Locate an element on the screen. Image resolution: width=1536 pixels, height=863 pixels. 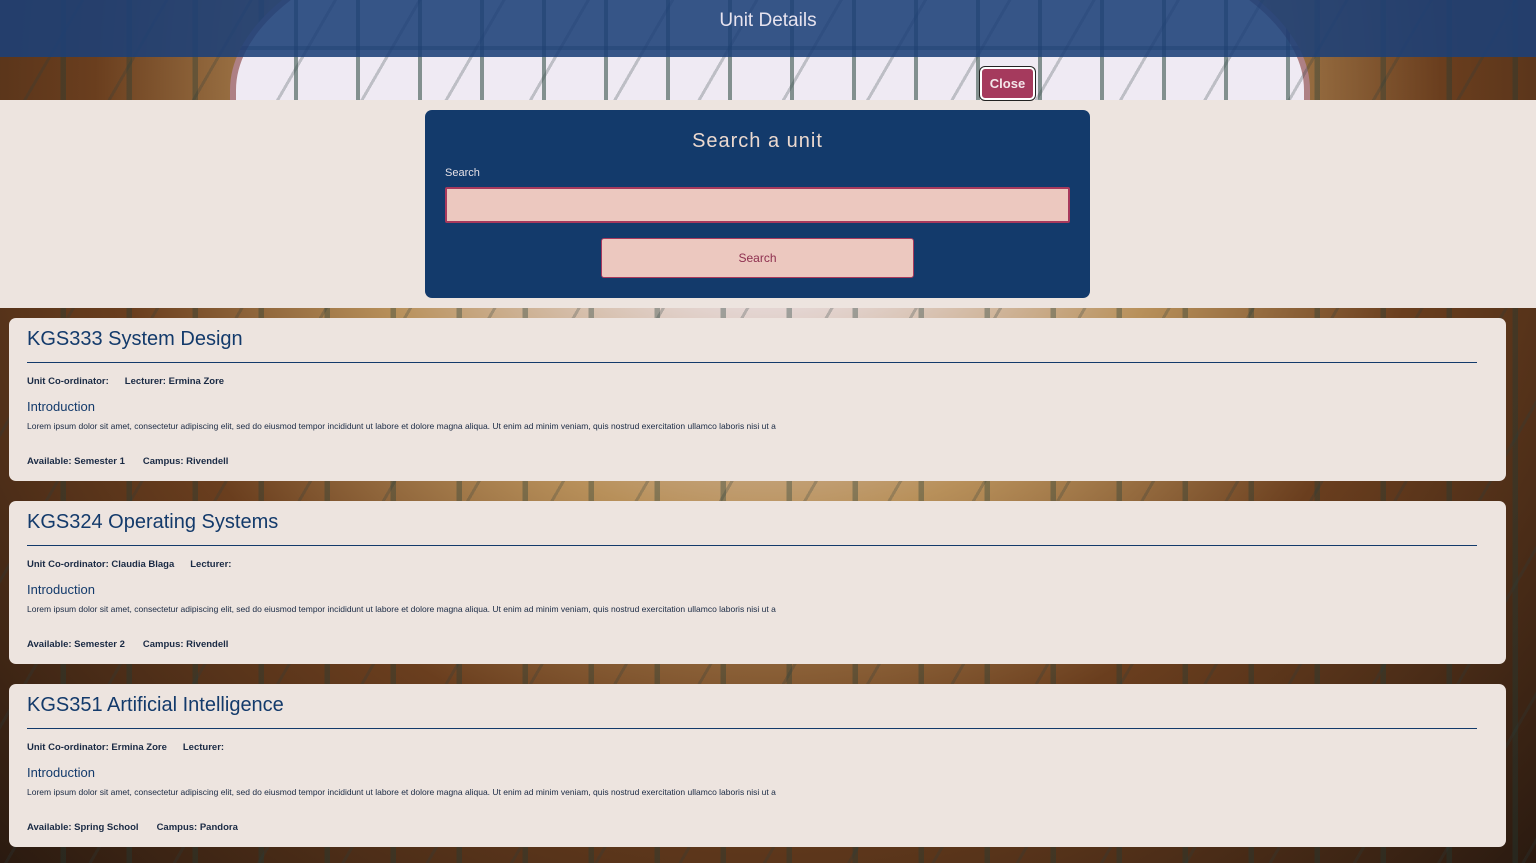
unit-coordinator: Unit Co-ordinator: is located at coordinates (68, 381).